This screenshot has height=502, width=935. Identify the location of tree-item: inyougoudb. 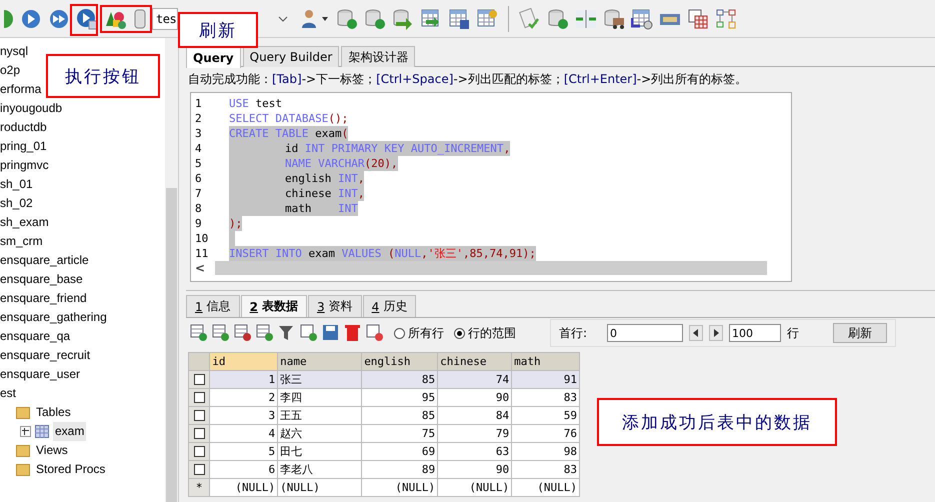
(32, 108).